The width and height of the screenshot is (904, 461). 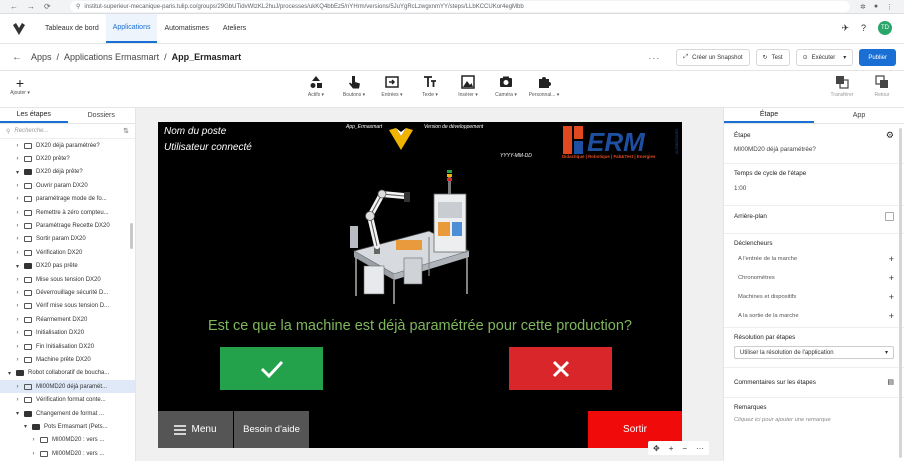 What do you see at coordinates (845, 28) in the screenshot?
I see `rocket-icon: ✈` at bounding box center [845, 28].